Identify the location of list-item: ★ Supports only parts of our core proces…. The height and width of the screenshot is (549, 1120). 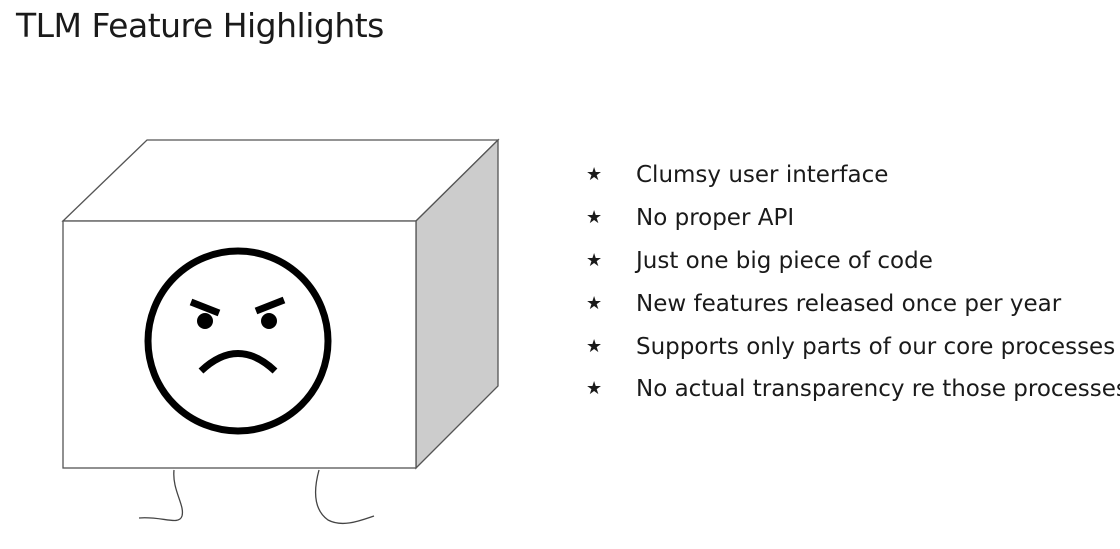
(853, 346).